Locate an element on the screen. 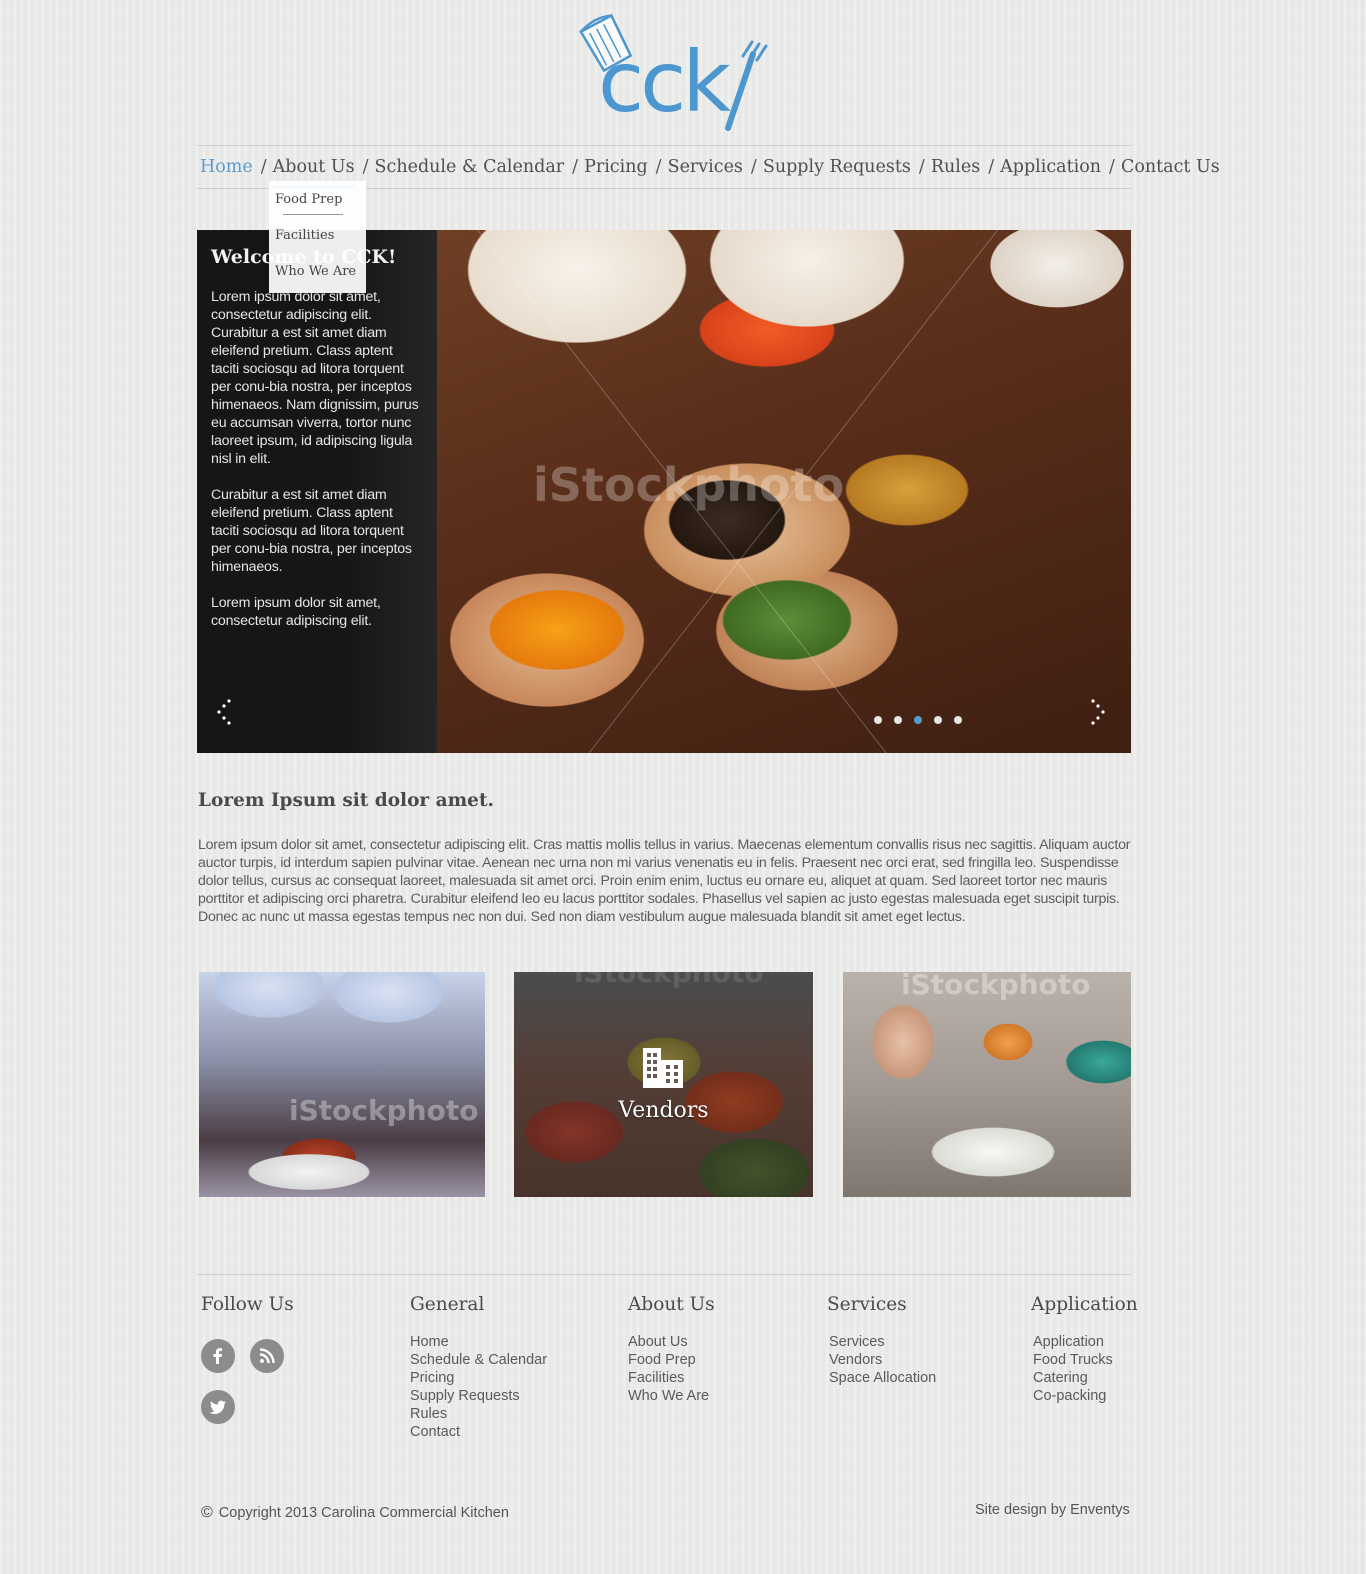  footer-link-catering: Catering is located at coordinates (1085, 1378).